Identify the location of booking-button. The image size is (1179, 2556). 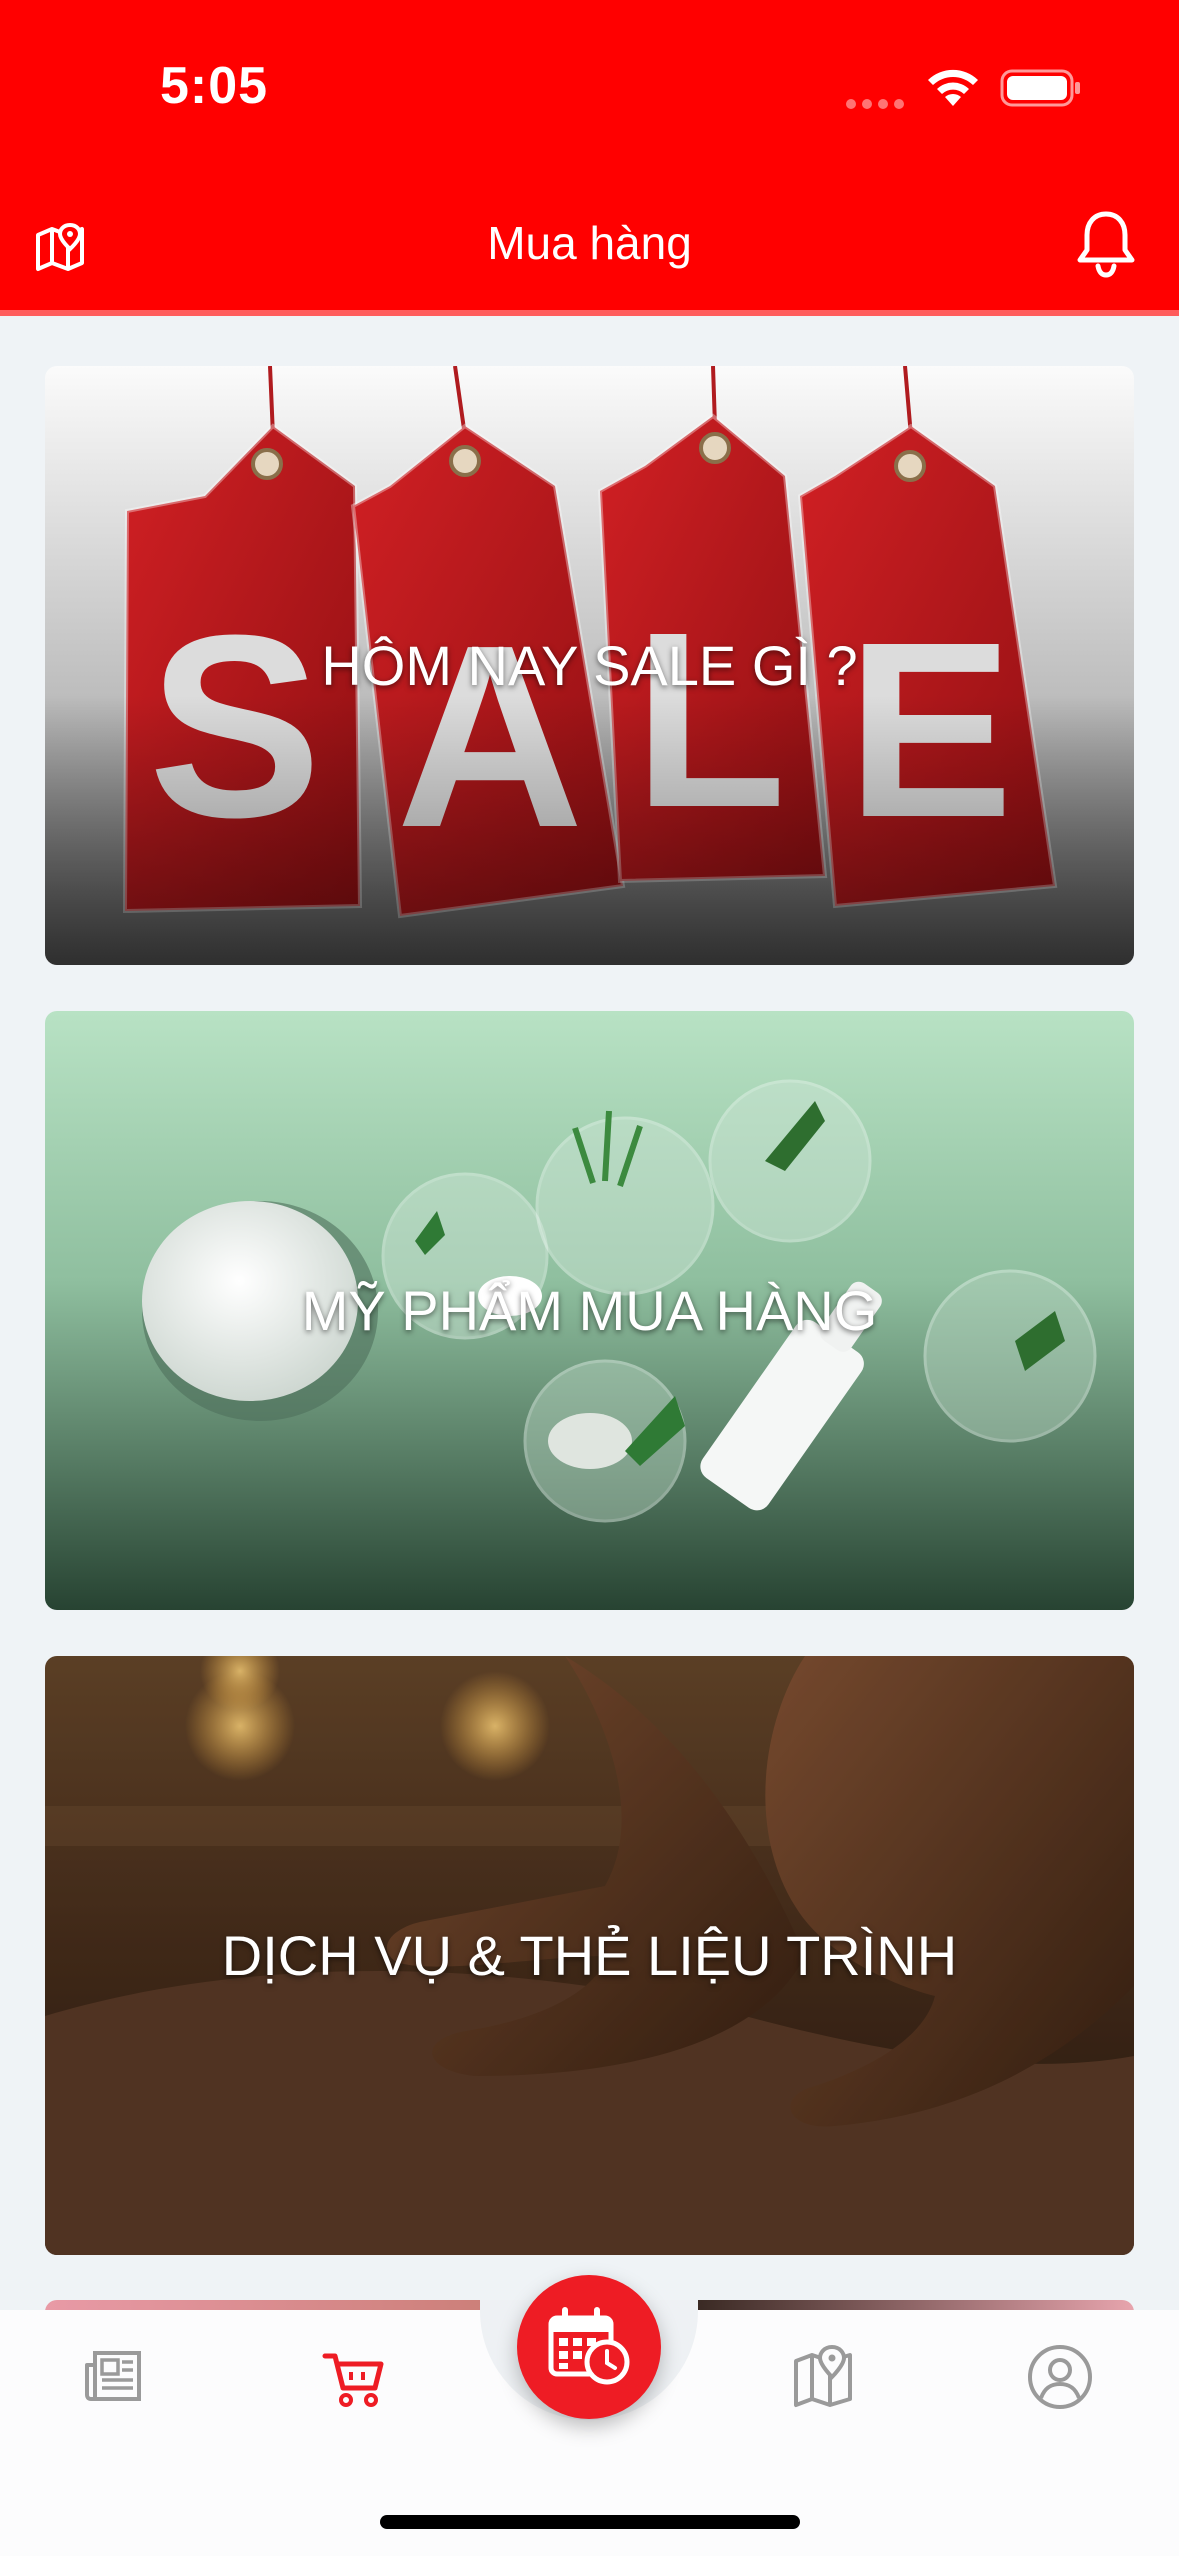
(589, 2347).